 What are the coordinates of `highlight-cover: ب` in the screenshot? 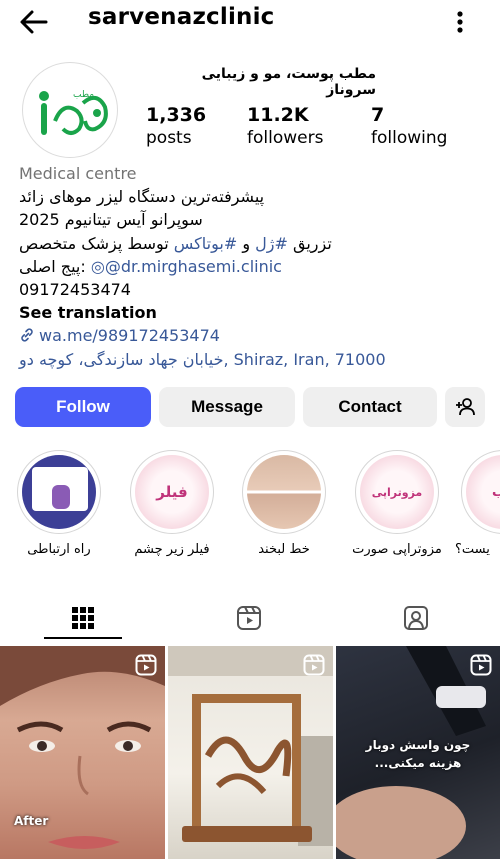 It's located at (480, 492).